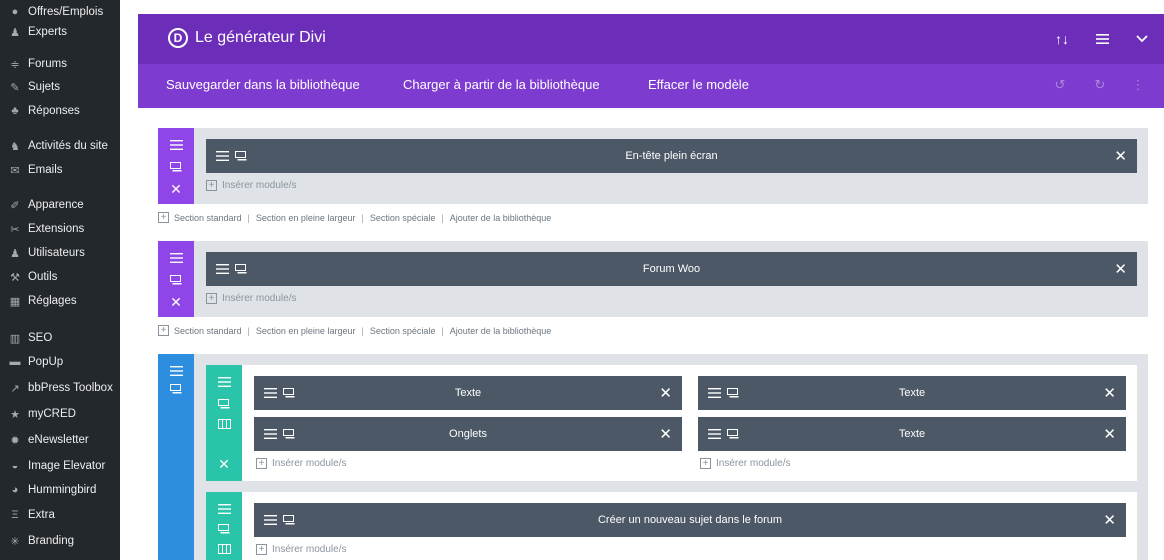 The width and height of the screenshot is (1164, 560). I want to click on load-from-library-button: Charger à partir de la bibliothèque, so click(501, 84).